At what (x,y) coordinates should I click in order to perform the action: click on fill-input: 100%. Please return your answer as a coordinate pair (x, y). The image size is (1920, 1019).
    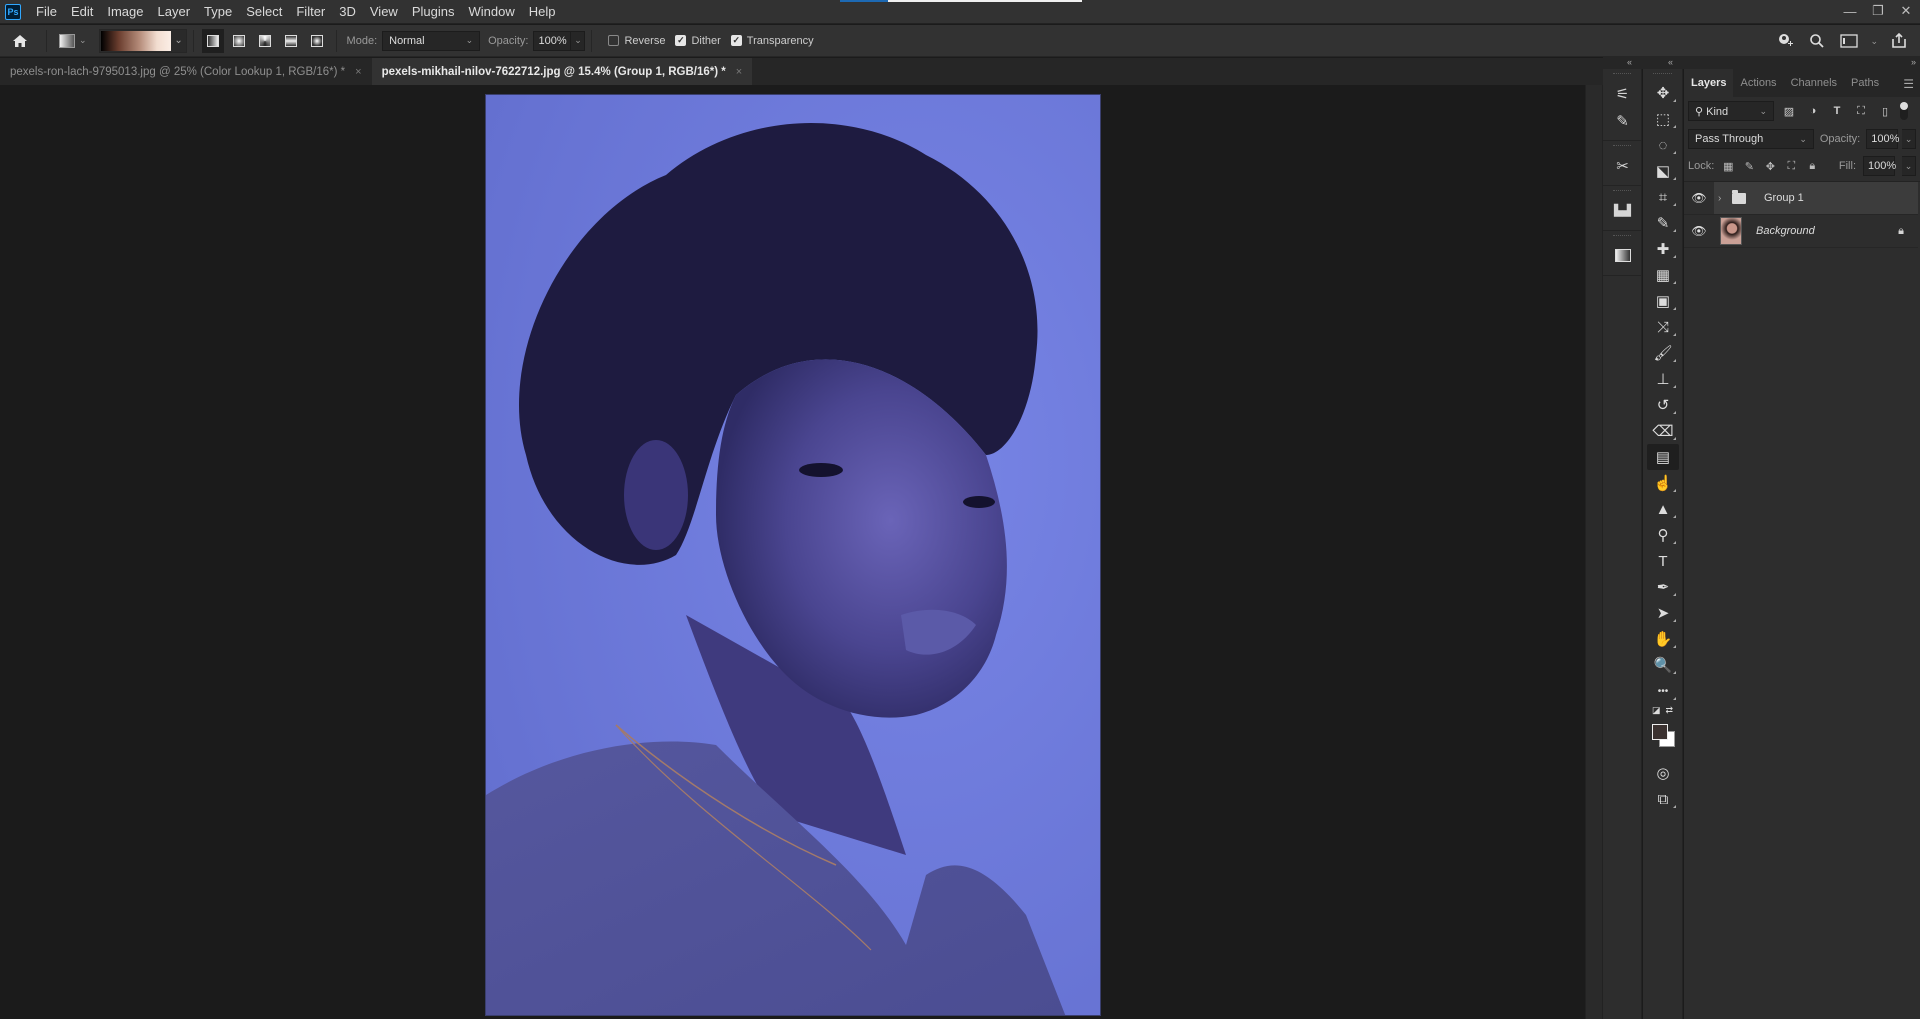
    Looking at the image, I should click on (1879, 166).